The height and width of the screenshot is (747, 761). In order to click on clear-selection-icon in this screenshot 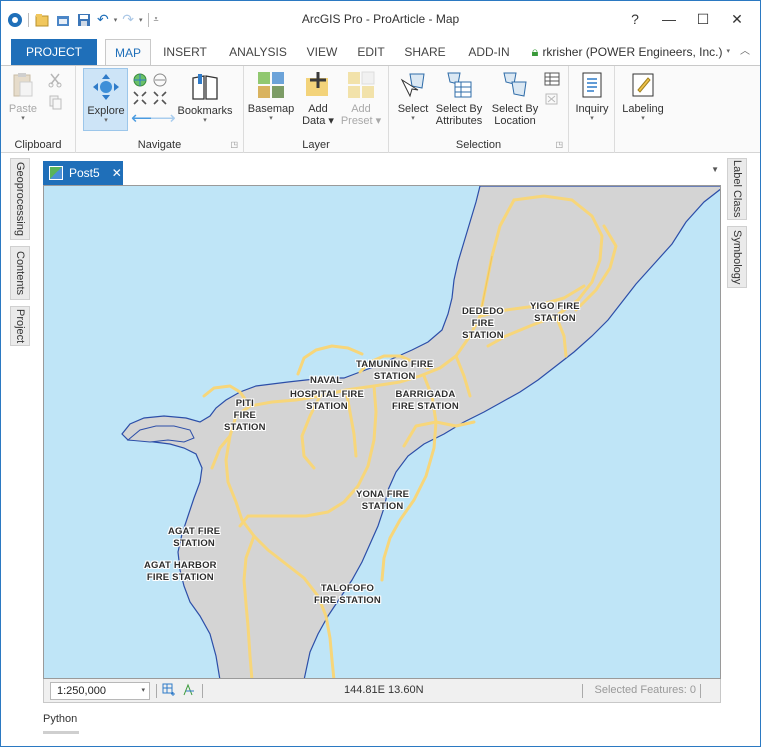, I will do `click(552, 99)`.